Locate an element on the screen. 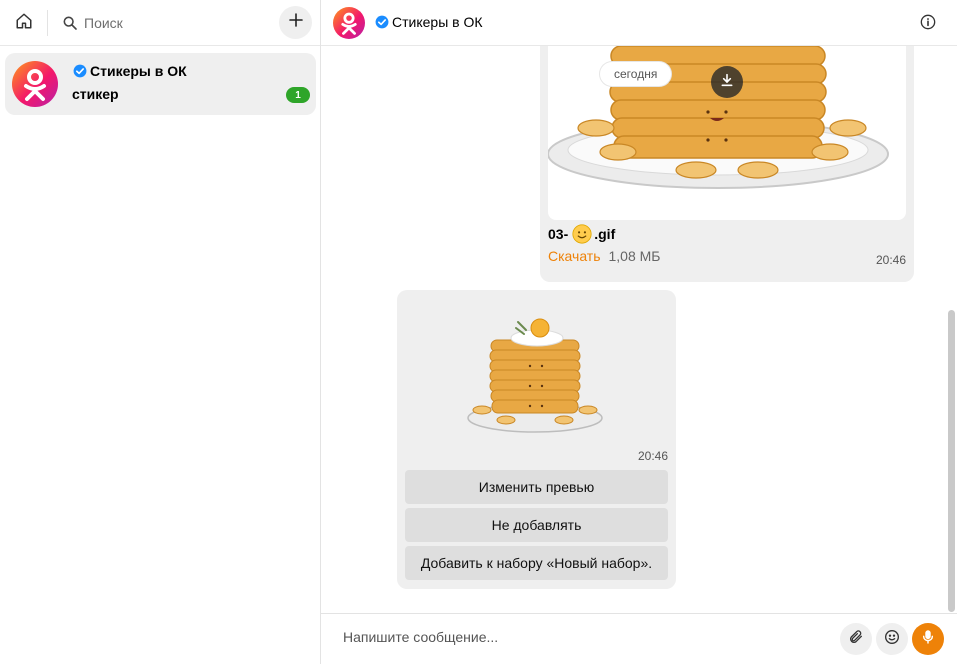 The image size is (957, 664). chat-title-text: Стикеры в ОК is located at coordinates (437, 22).